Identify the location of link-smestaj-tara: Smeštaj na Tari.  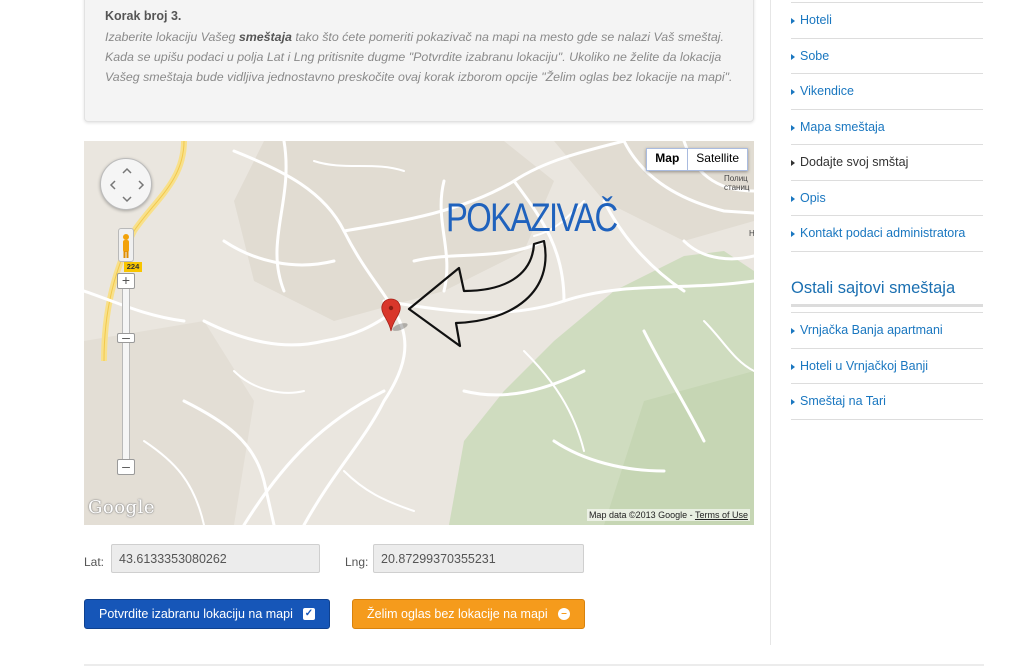
(887, 402).